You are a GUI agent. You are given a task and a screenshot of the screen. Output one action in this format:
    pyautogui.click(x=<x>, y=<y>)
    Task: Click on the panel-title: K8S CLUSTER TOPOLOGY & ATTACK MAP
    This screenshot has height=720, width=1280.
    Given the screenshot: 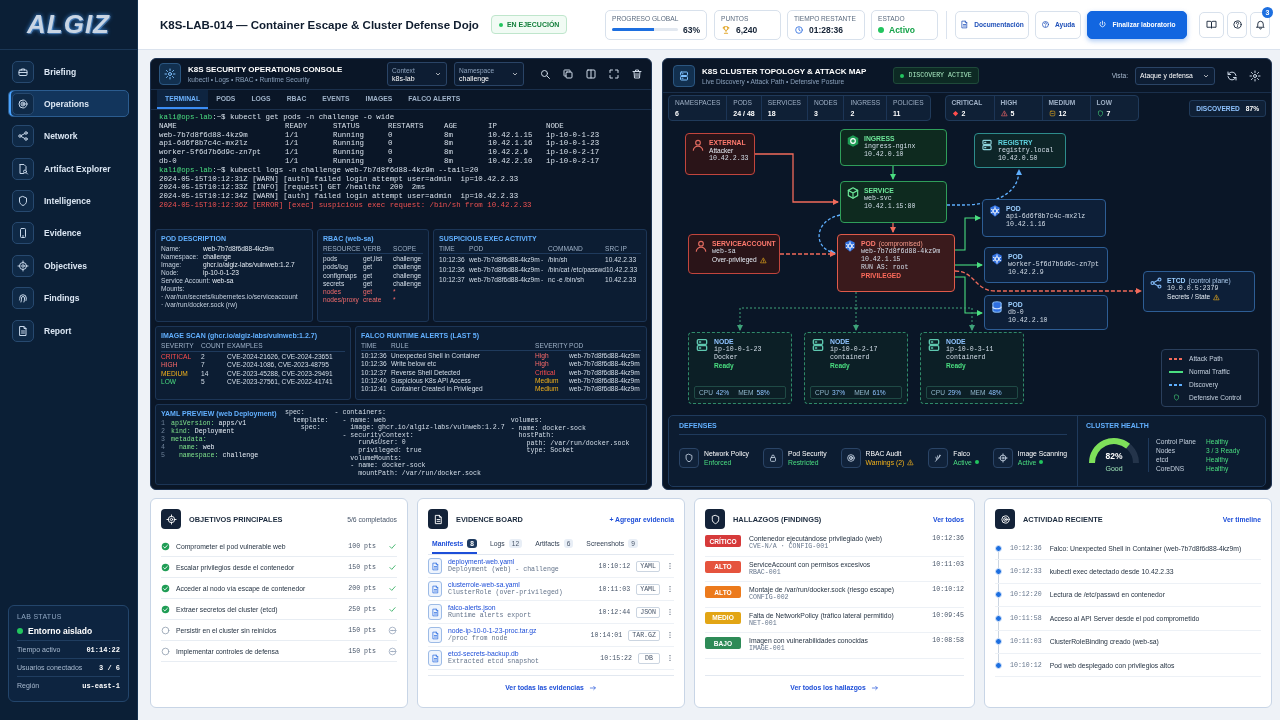 What is the action you would take?
    pyautogui.click(x=784, y=71)
    